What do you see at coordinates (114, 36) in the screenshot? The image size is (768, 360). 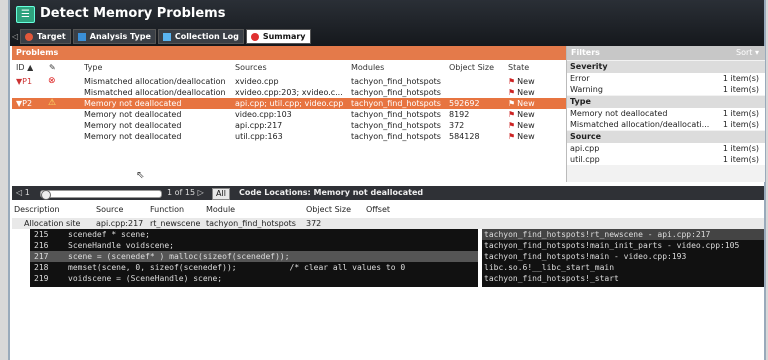 I see `tab-analysis-type: Analysis Type` at bounding box center [114, 36].